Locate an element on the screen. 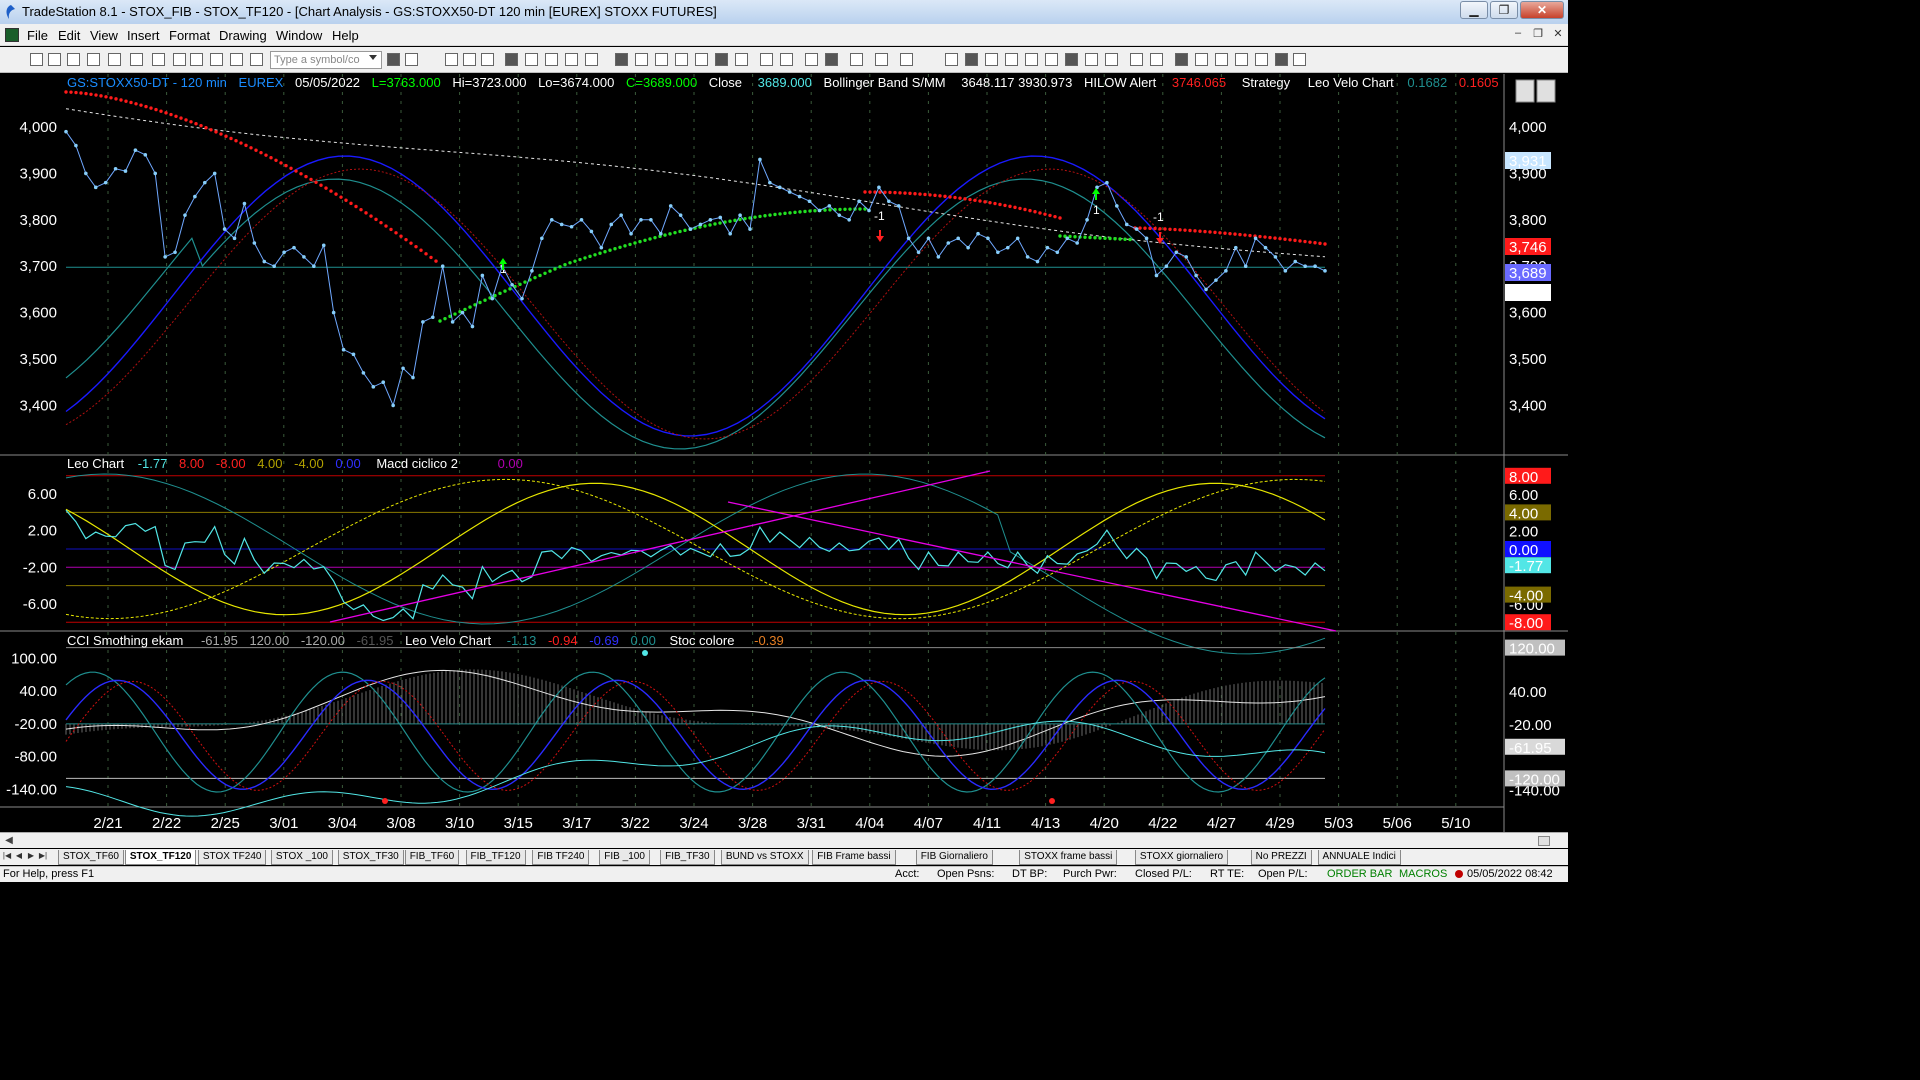  menu-window: Window is located at coordinates (299, 35).